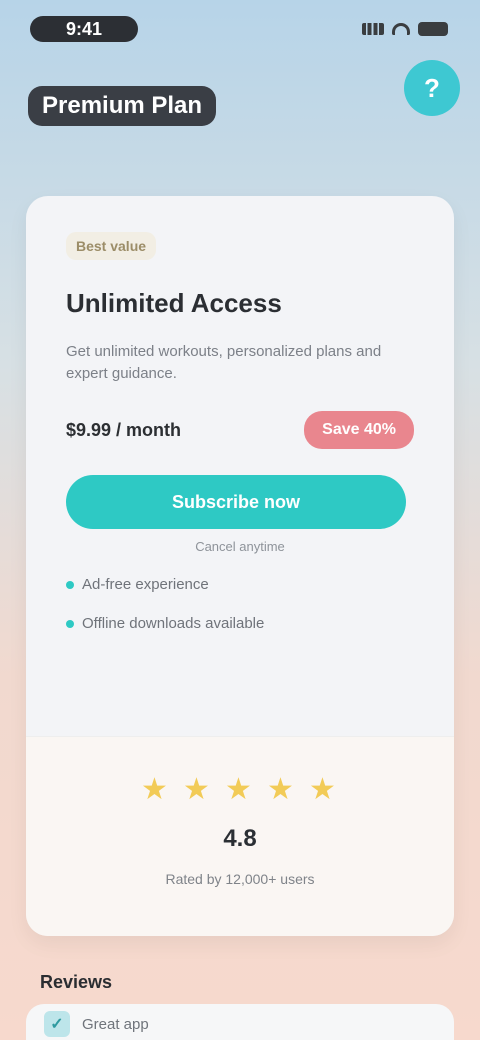  I want to click on rating-value: 4.8, so click(240, 838).